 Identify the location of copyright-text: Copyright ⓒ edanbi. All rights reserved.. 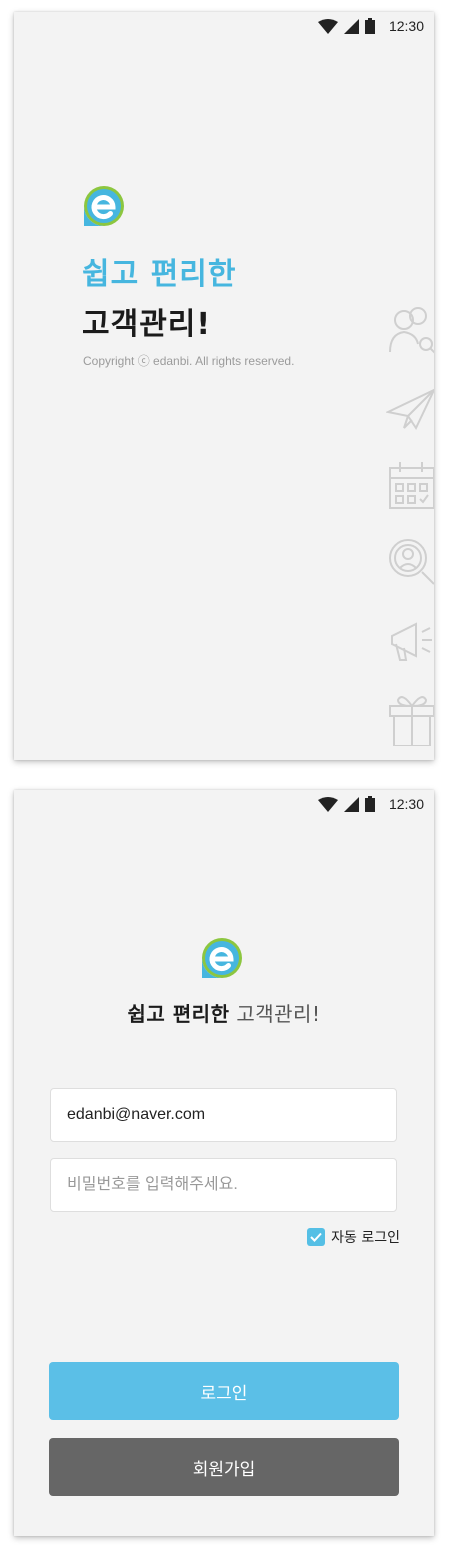
(189, 361).